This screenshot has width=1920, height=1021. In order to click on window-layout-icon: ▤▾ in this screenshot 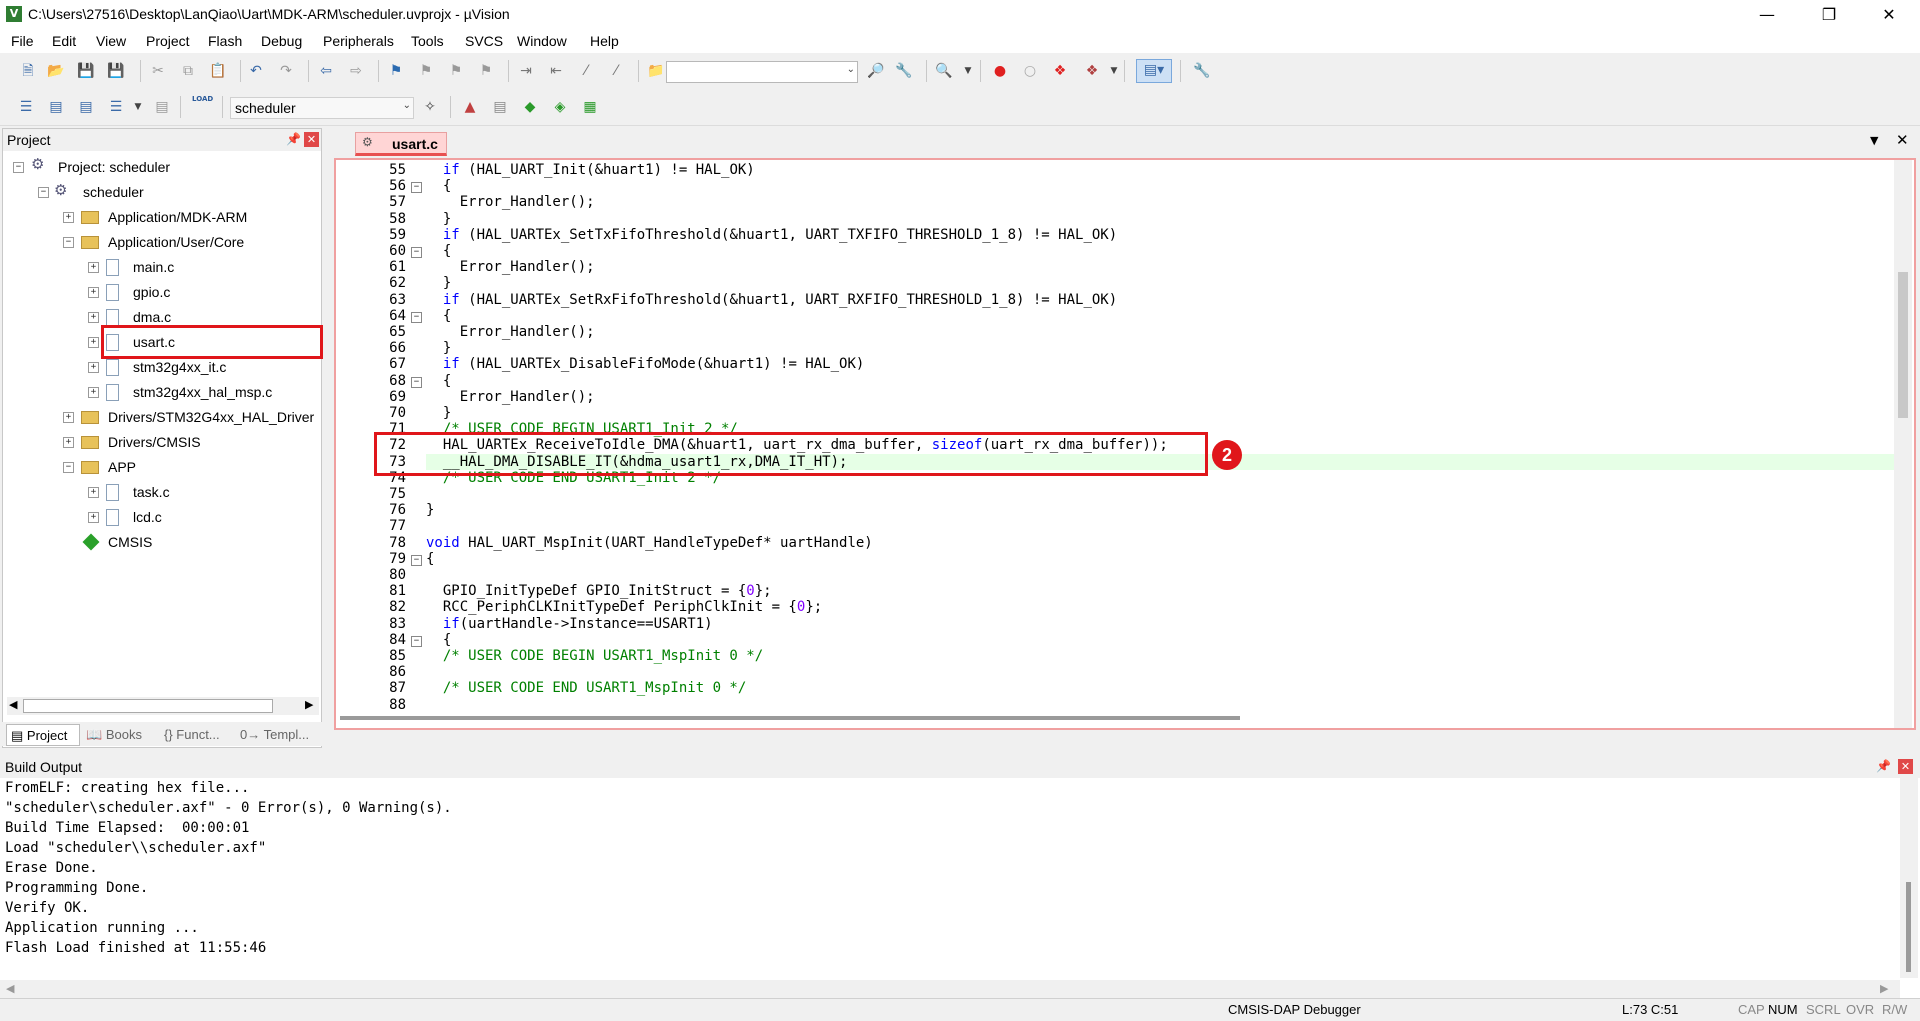, I will do `click(1154, 71)`.